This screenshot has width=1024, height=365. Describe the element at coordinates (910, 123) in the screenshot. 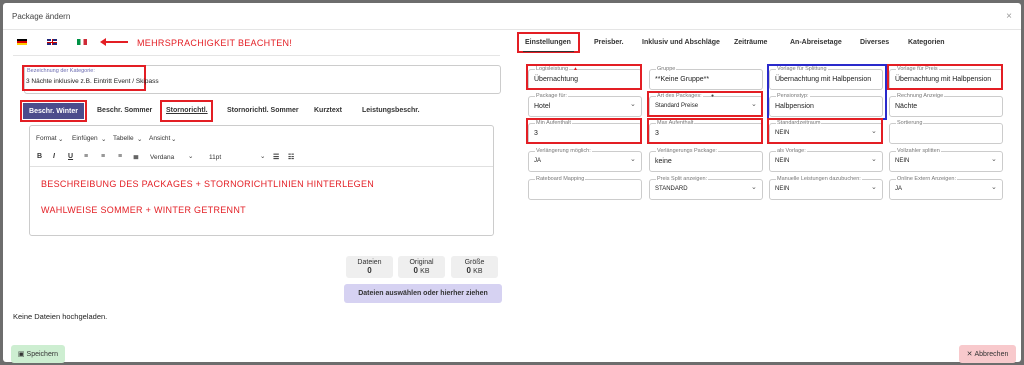

I see `sortierung-label: Sortierung` at that location.